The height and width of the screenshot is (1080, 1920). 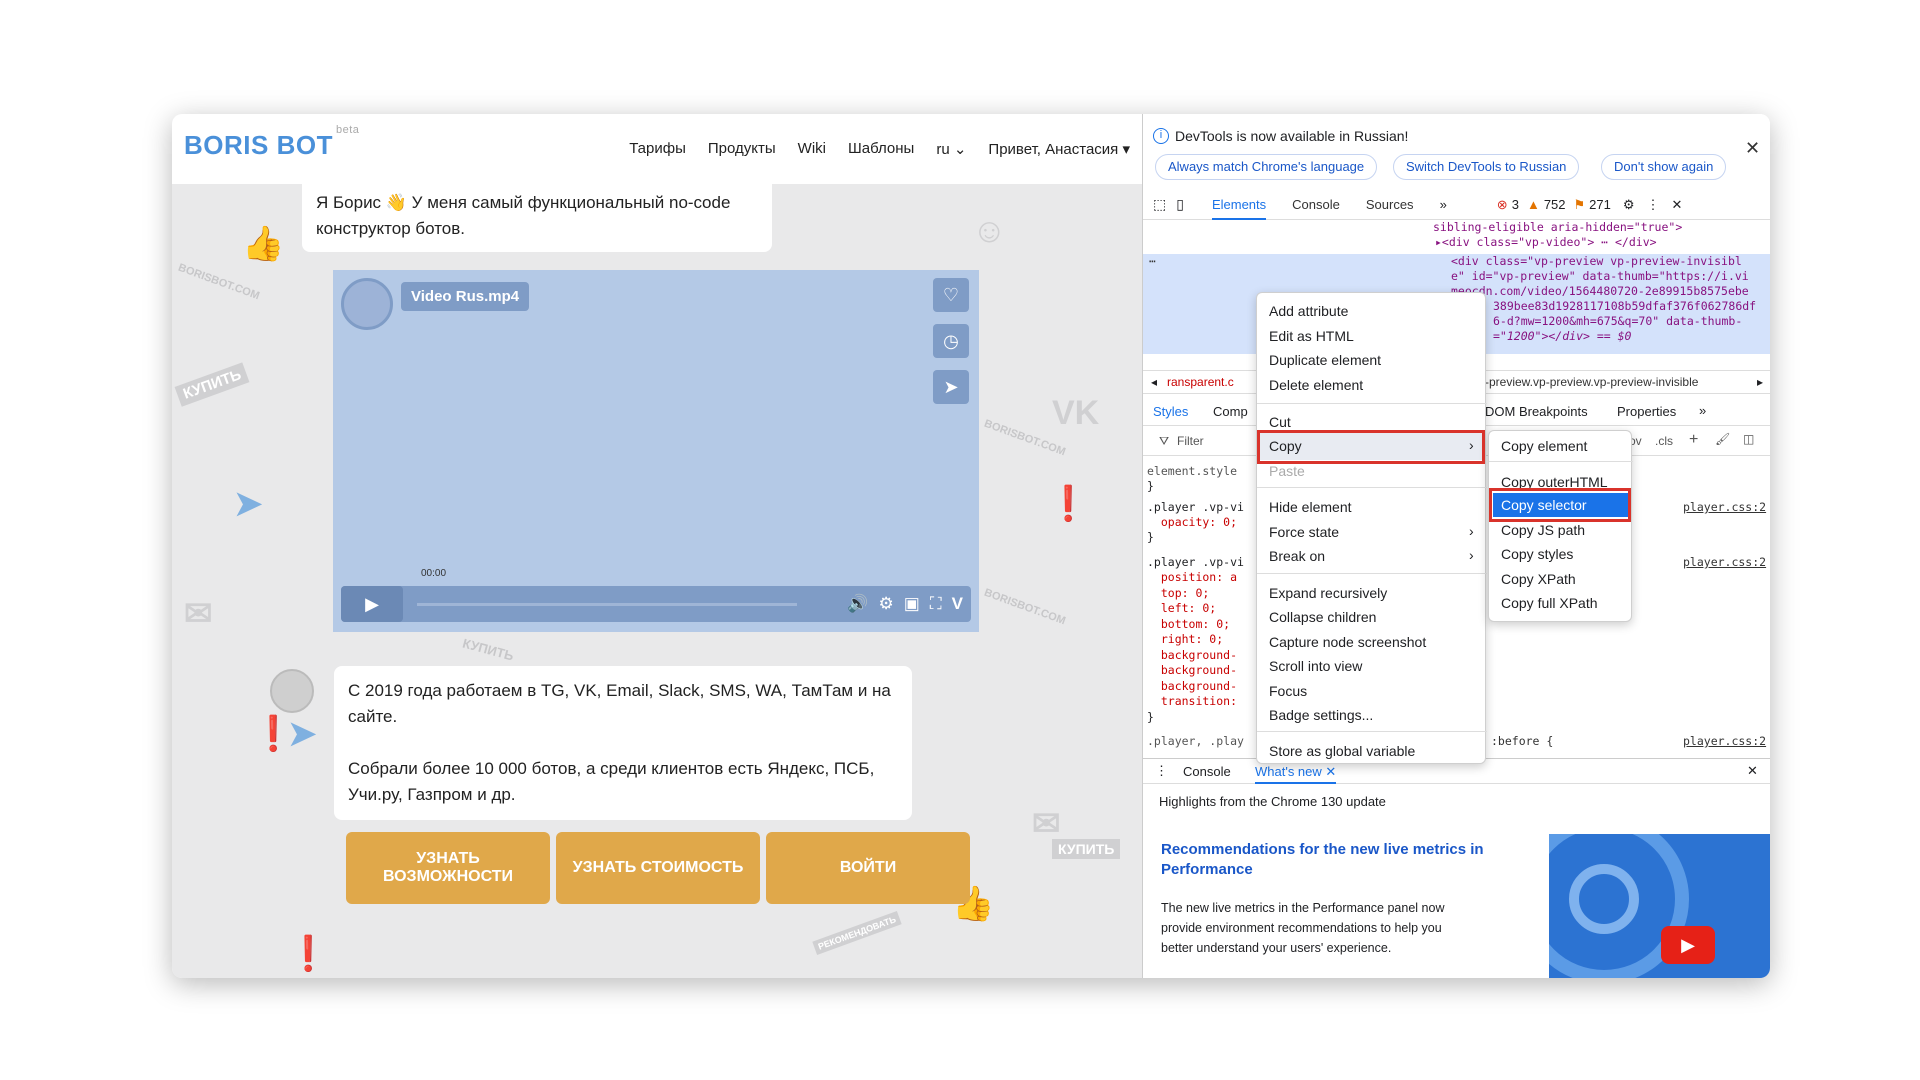 I want to click on warning-count: 752, so click(x=1555, y=204).